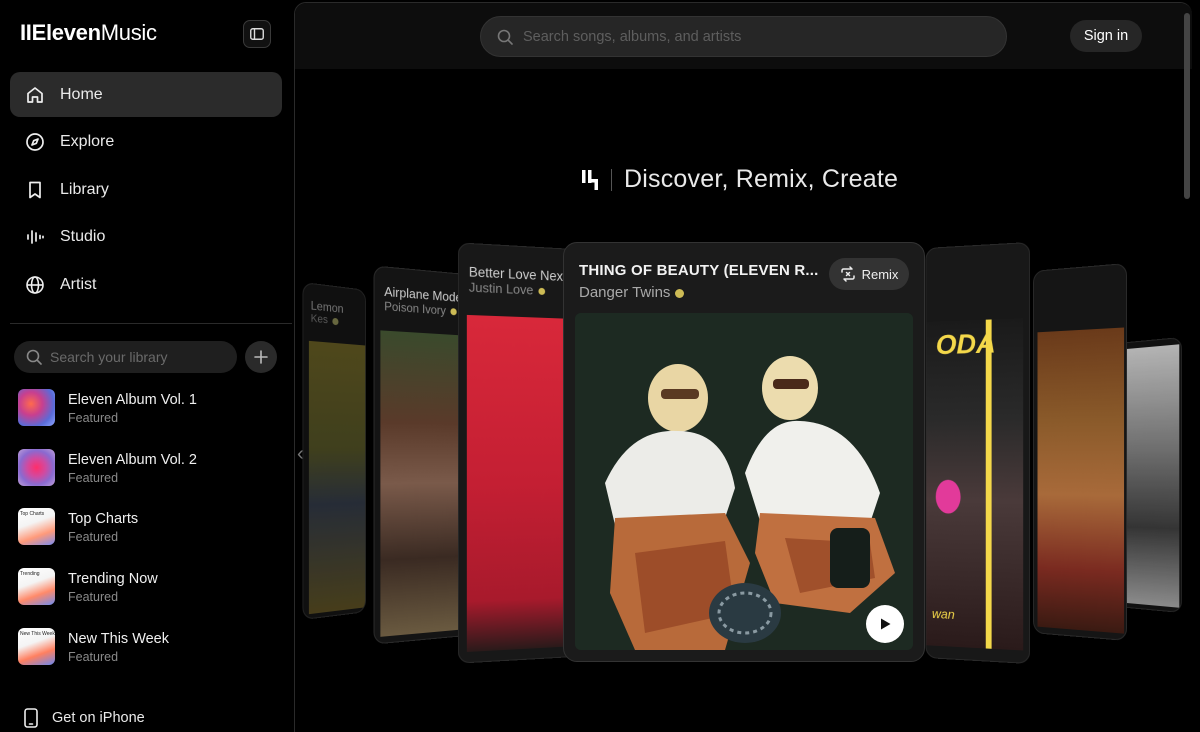  I want to click on nav-item-studio: Studio, so click(146, 237).